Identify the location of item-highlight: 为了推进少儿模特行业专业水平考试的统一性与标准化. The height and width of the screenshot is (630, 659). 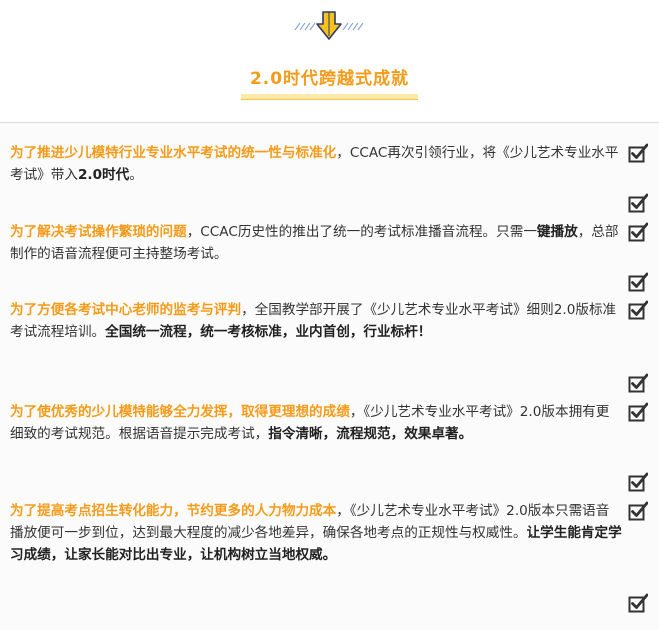
(173, 153).